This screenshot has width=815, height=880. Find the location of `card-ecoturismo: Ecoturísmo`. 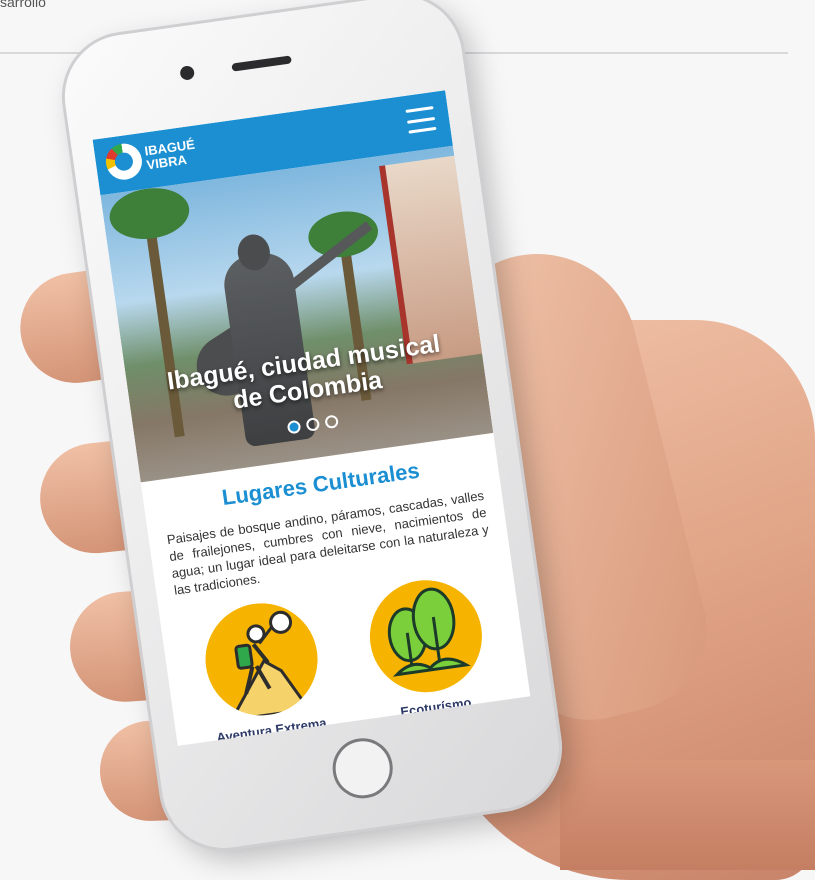

card-ecoturismo: Ecoturísmo is located at coordinates (427, 647).